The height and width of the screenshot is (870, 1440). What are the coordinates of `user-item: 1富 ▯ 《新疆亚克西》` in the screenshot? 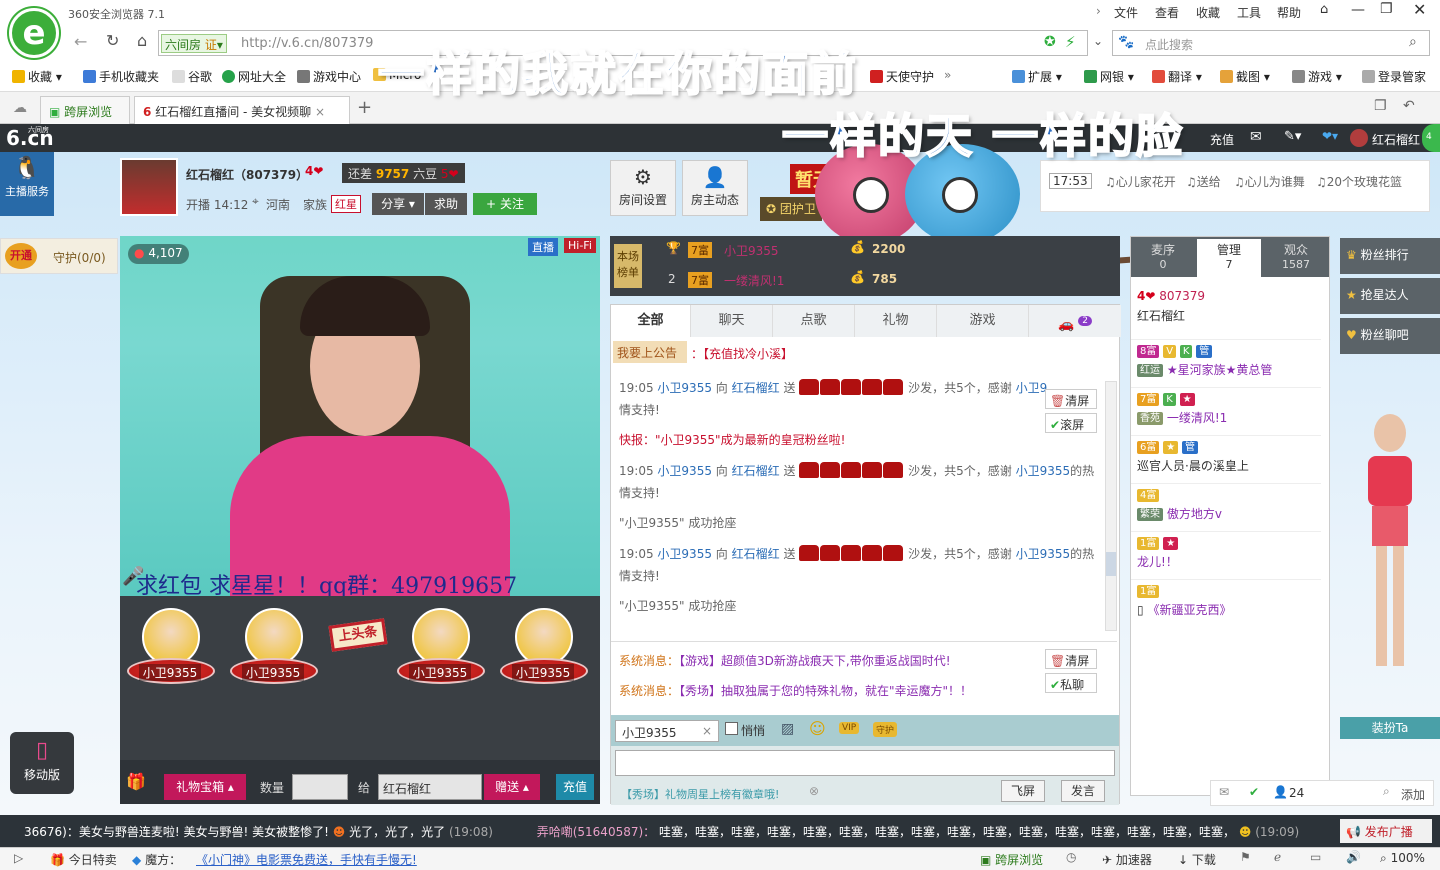 It's located at (1226, 598).